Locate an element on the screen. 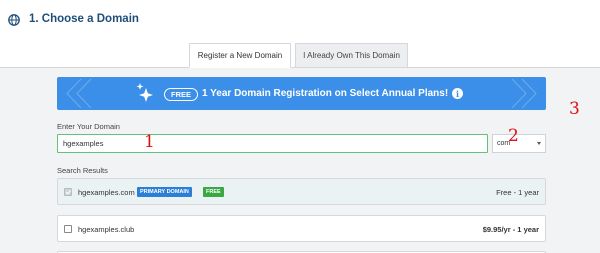 The width and height of the screenshot is (600, 253). result-price: Free - 1 year is located at coordinates (517, 192).